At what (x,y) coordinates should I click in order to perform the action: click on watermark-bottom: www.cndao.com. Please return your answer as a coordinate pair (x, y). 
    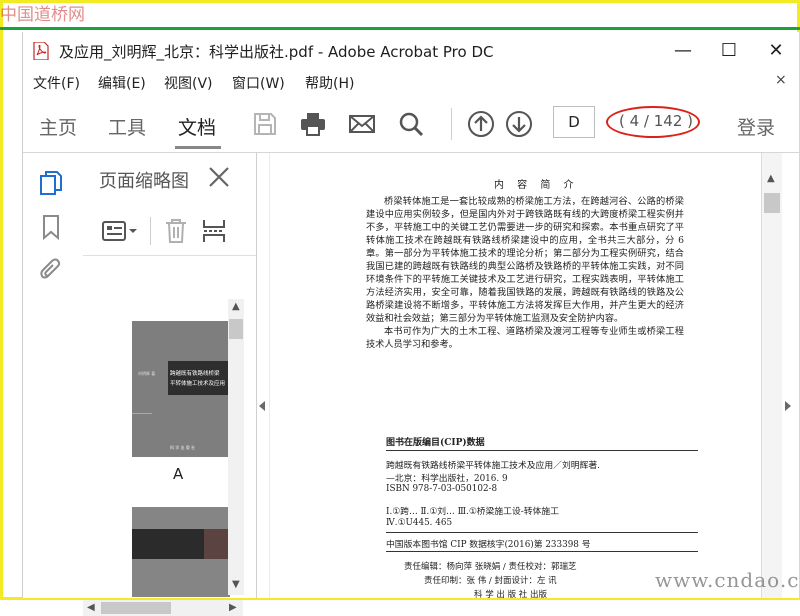
    Looking at the image, I should click on (727, 580).